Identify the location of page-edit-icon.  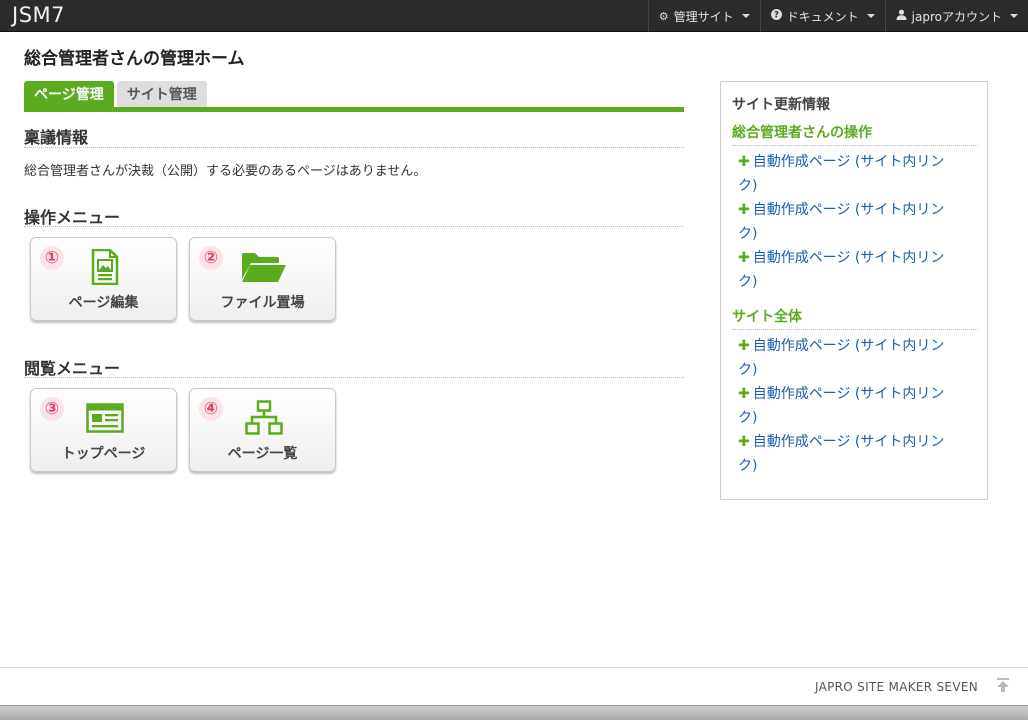
(105, 267).